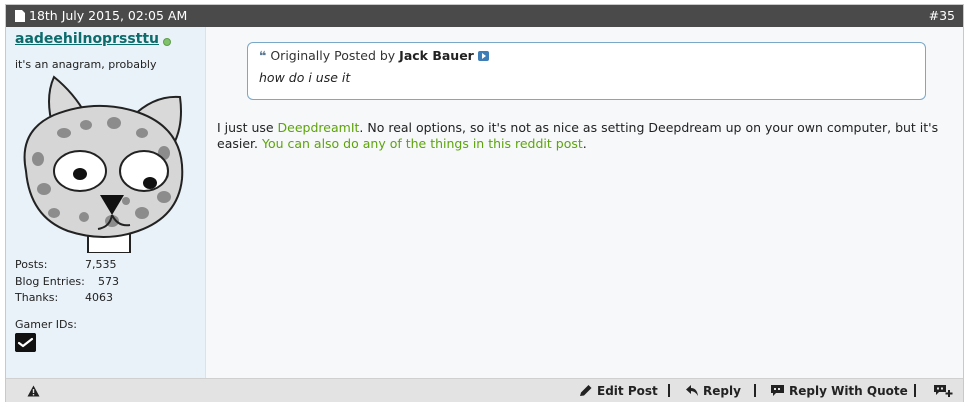 The width and height of the screenshot is (969, 407). I want to click on message-text: ., so click(584, 143).